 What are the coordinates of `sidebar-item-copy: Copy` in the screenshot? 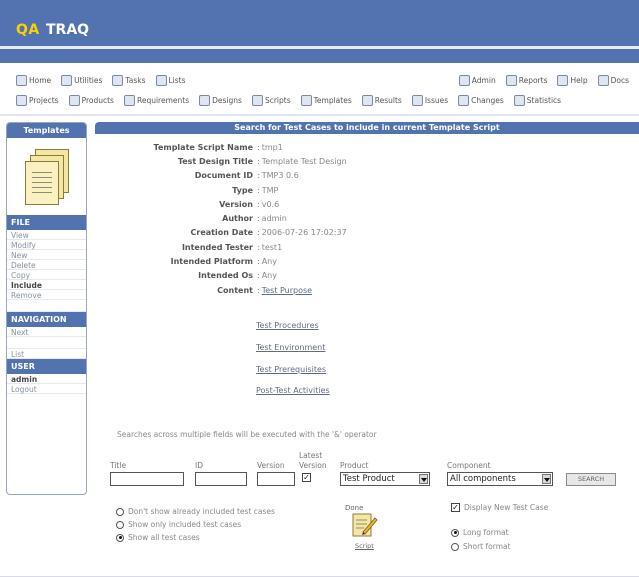 It's located at (46, 275).